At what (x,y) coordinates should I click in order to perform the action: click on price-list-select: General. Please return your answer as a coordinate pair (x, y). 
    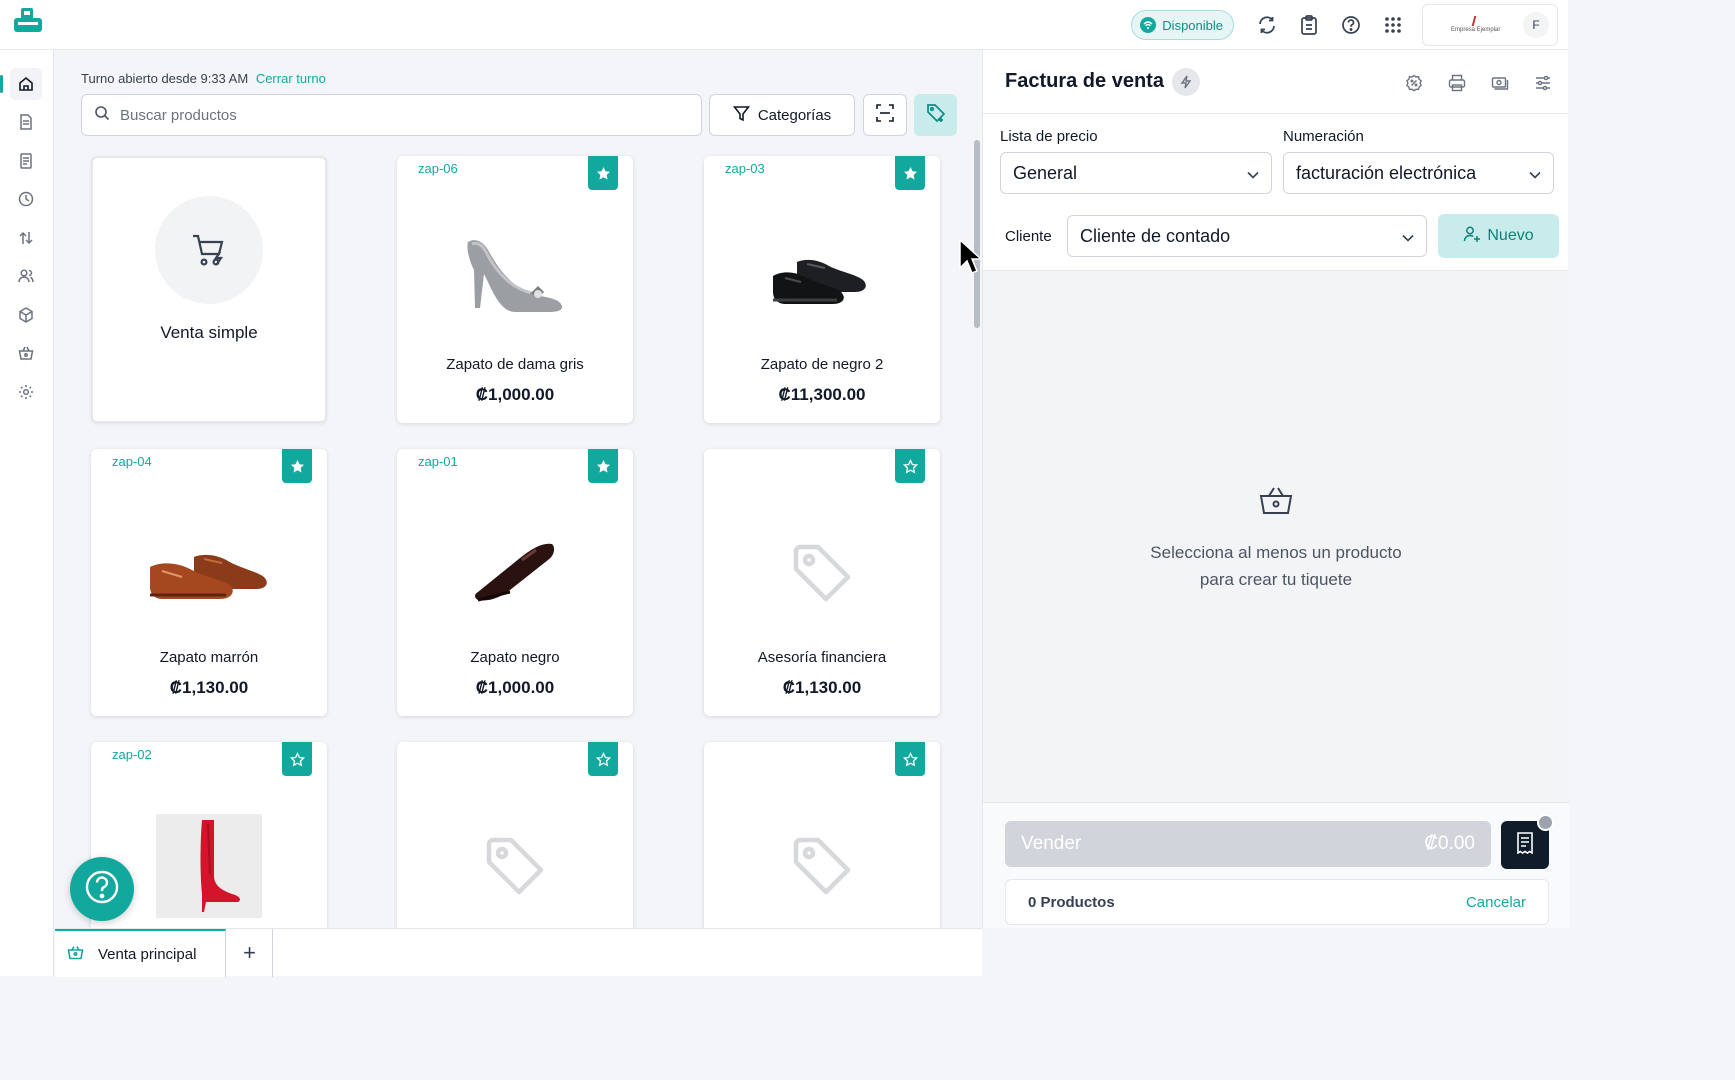
    Looking at the image, I should click on (1136, 173).